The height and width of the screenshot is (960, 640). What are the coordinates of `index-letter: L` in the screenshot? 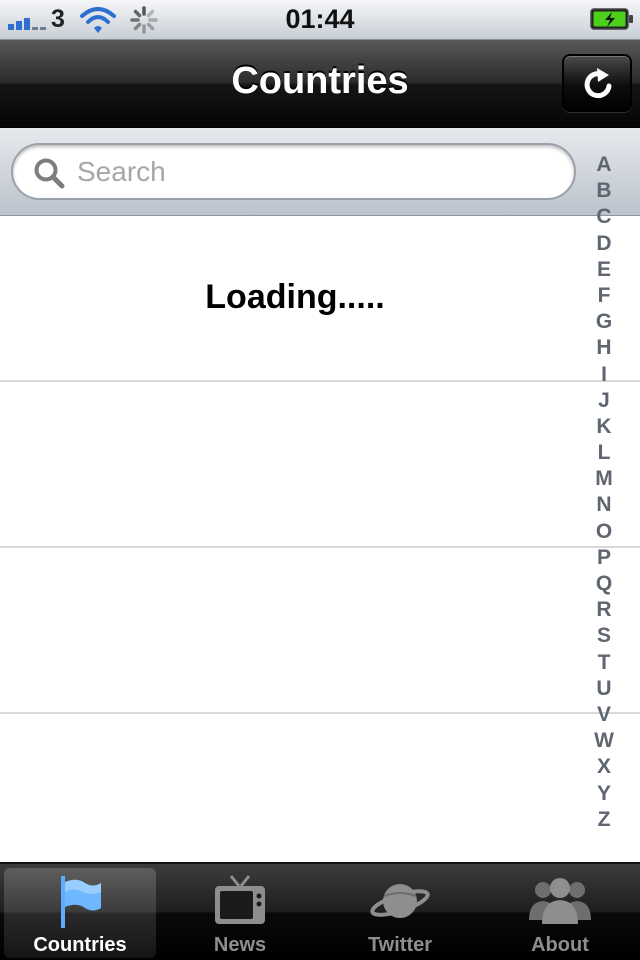 It's located at (604, 453).